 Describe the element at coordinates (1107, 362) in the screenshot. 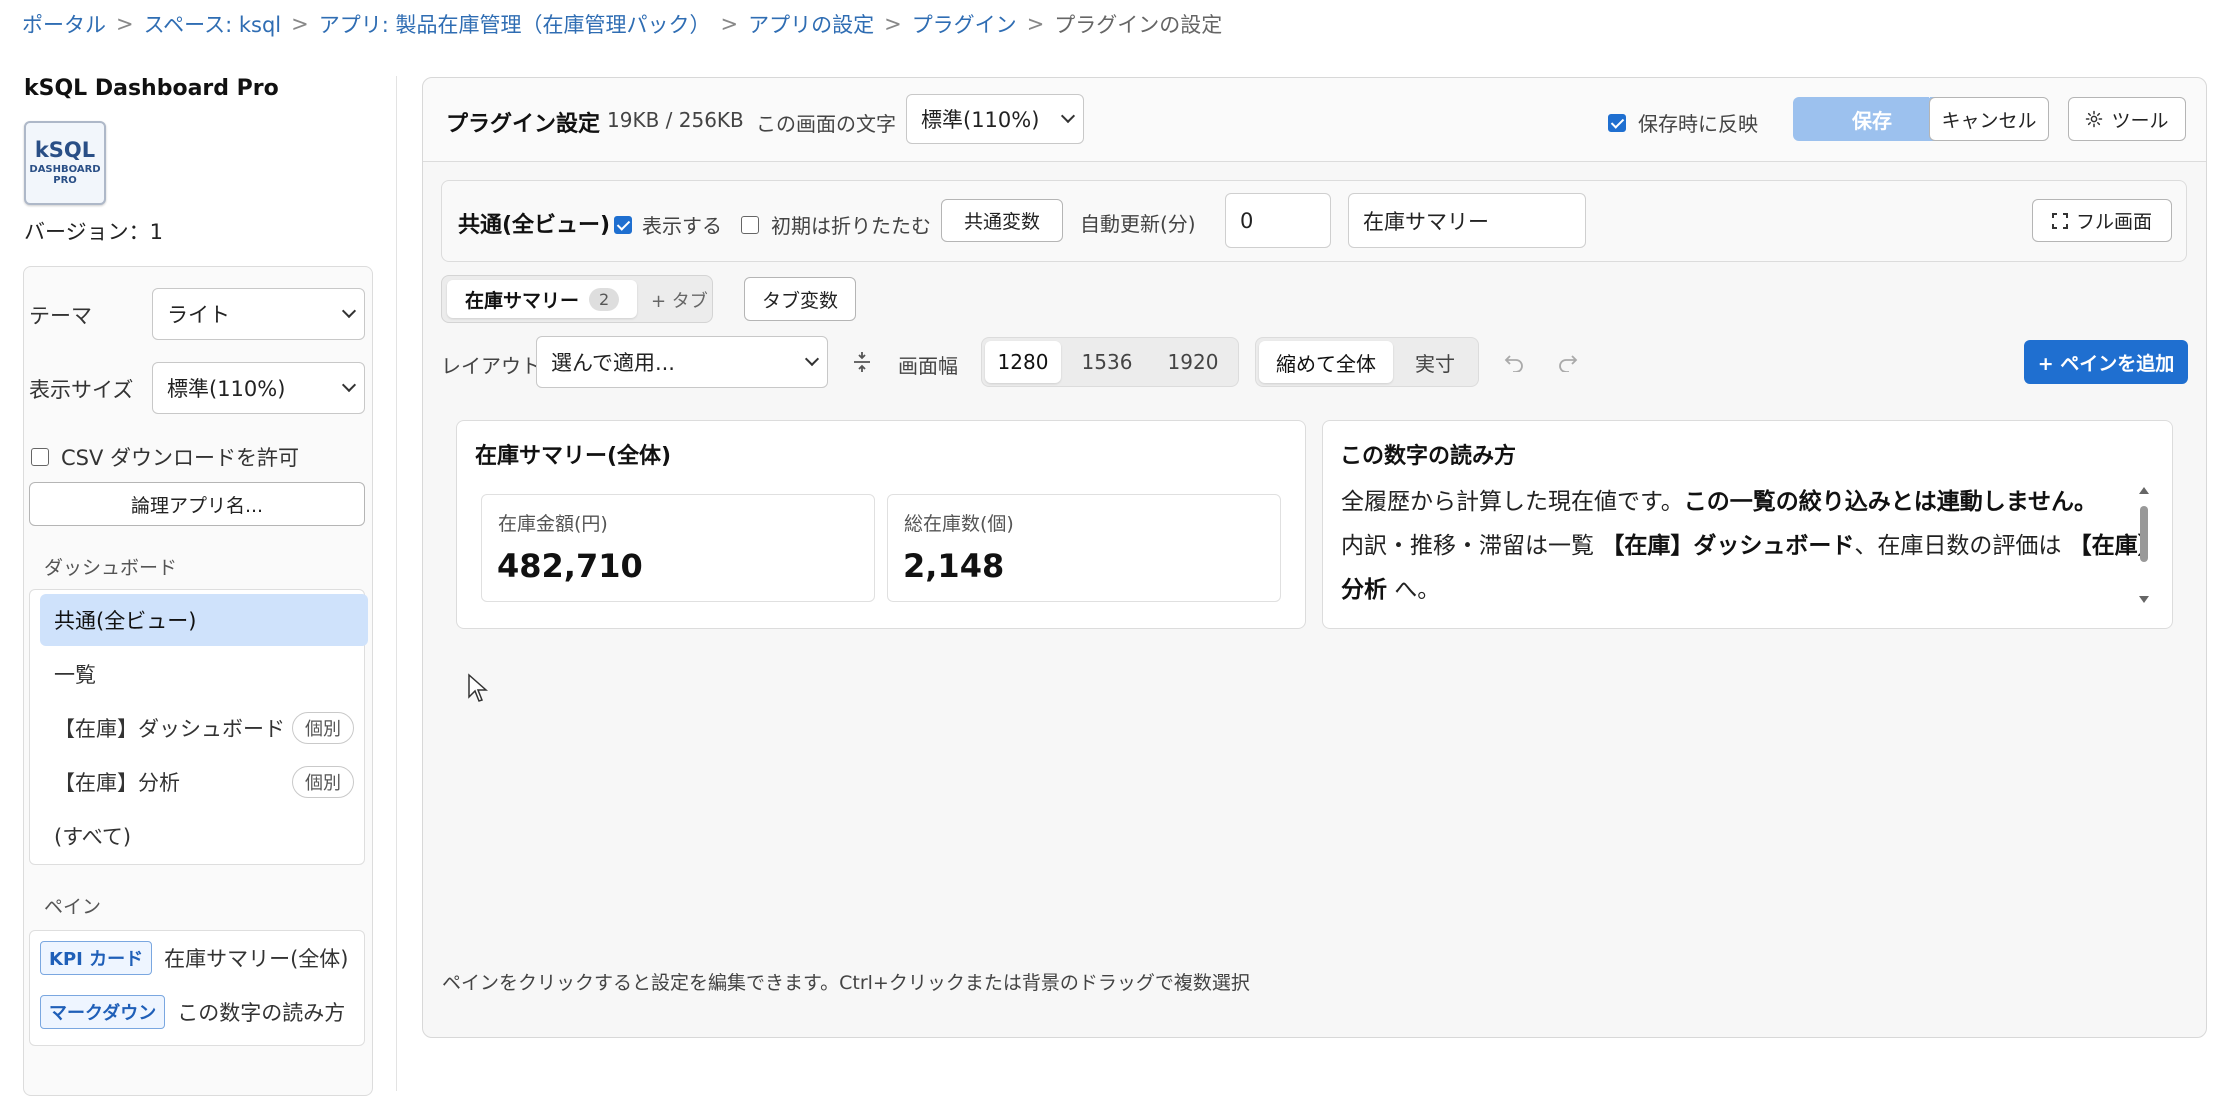

I see `width-option-1536: 1536` at that location.